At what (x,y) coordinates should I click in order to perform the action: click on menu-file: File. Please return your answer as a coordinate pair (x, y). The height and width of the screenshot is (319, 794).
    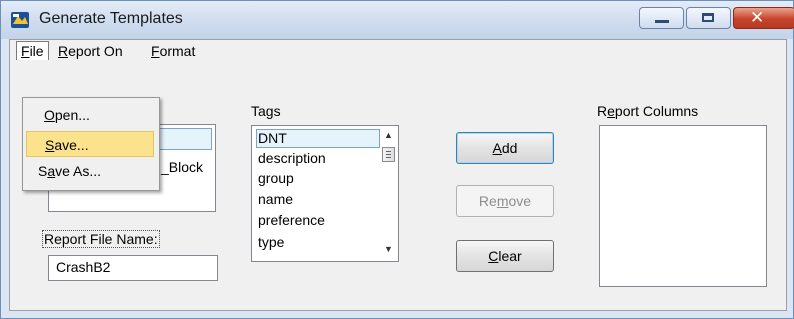
    Looking at the image, I should click on (32, 50).